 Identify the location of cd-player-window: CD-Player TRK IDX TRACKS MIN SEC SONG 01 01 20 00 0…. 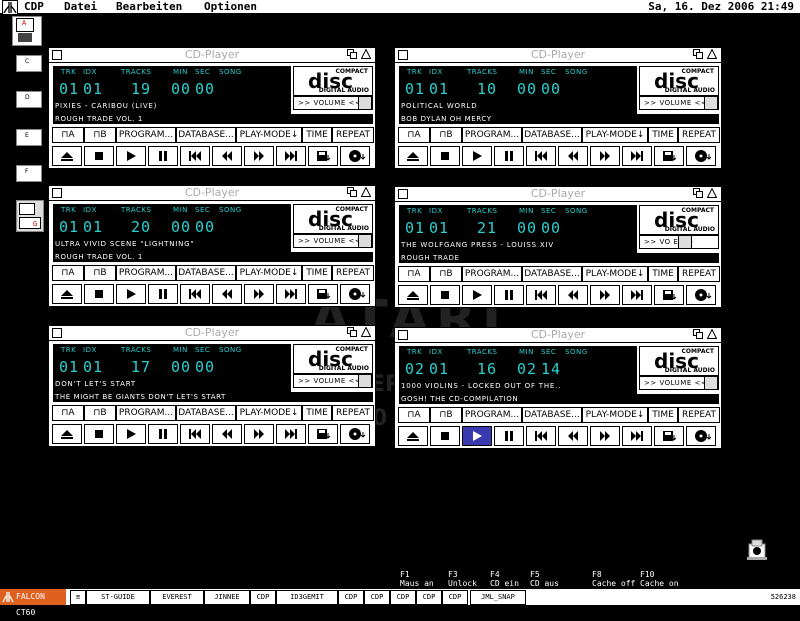
(212, 246).